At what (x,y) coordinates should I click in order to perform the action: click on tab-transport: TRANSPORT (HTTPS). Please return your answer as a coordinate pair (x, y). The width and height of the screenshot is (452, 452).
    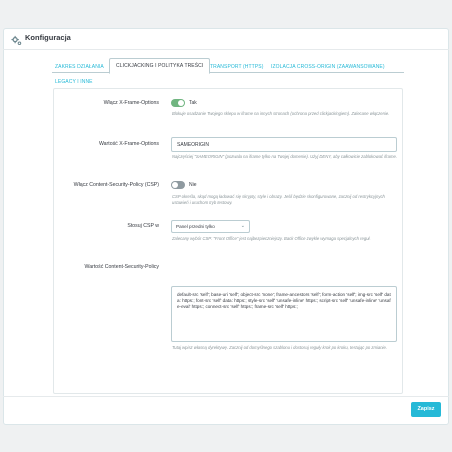
    Looking at the image, I should click on (236, 67).